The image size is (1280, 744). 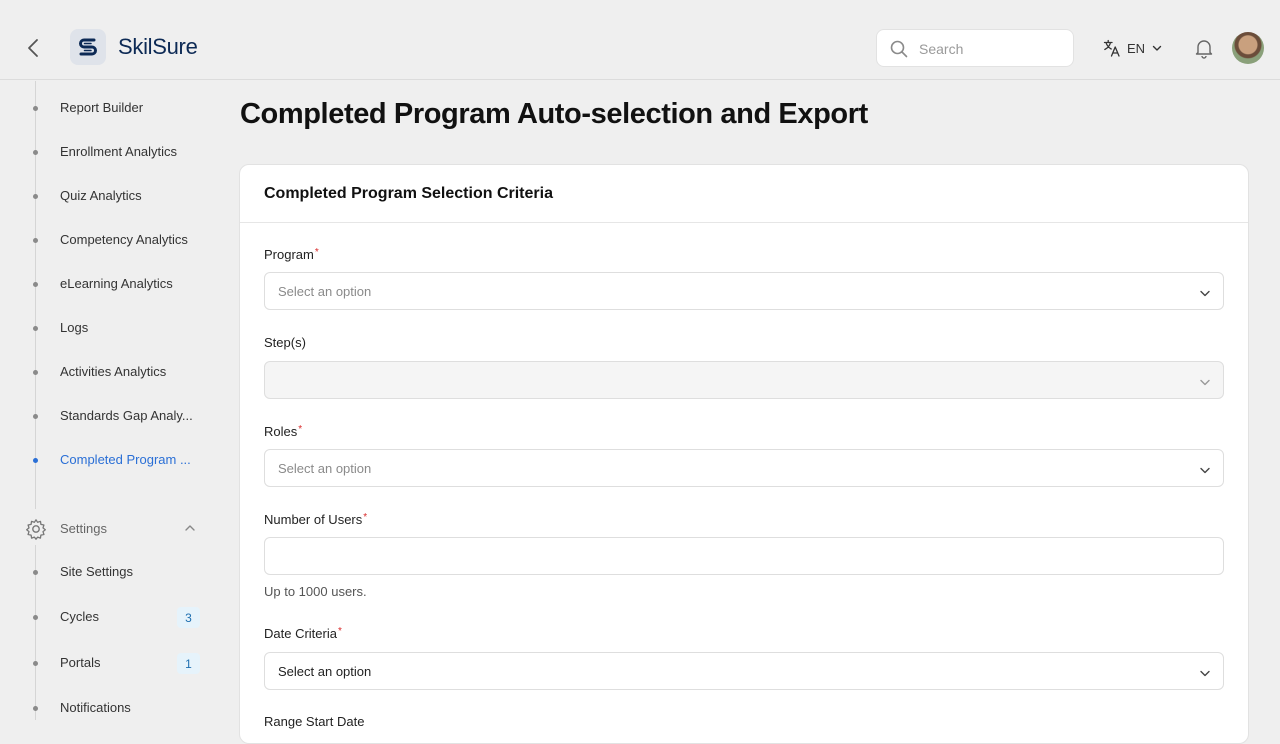 What do you see at coordinates (188, 617) in the screenshot?
I see `count-badge: 3` at bounding box center [188, 617].